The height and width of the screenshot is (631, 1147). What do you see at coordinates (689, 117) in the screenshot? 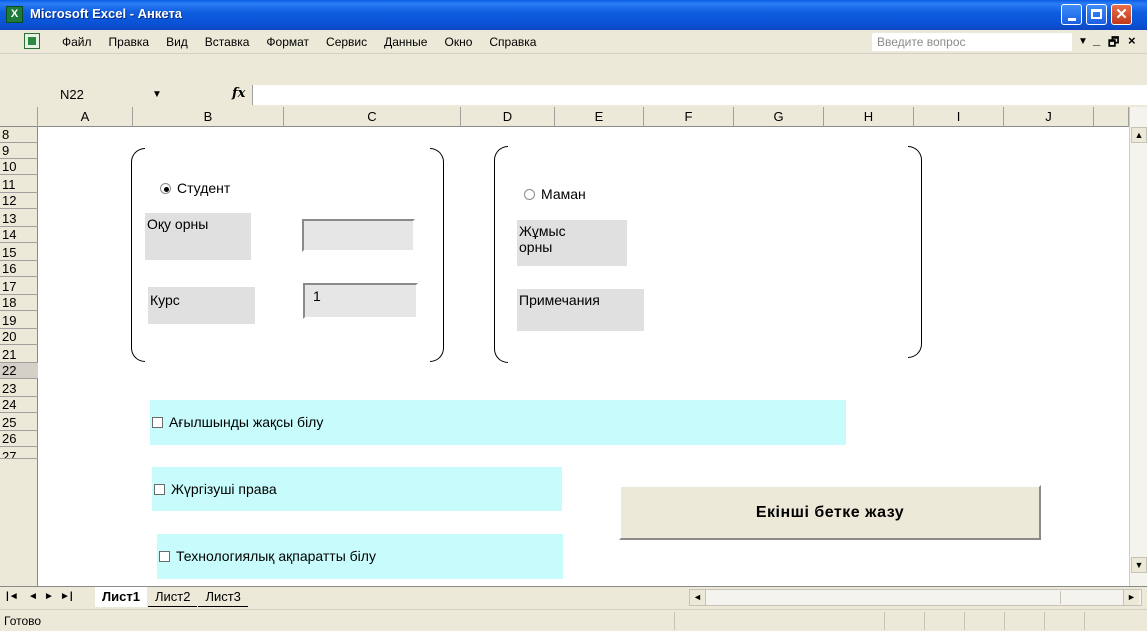
I see `column-f: F` at bounding box center [689, 117].